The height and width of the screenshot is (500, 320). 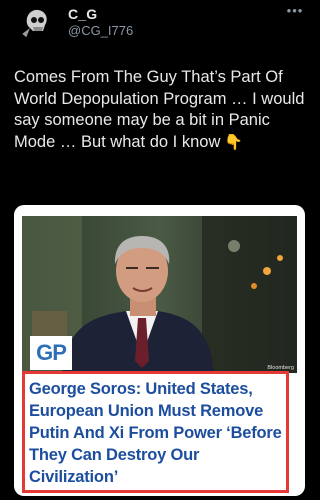 What do you see at coordinates (295, 12) in the screenshot?
I see `more-options-icon: •••` at bounding box center [295, 12].